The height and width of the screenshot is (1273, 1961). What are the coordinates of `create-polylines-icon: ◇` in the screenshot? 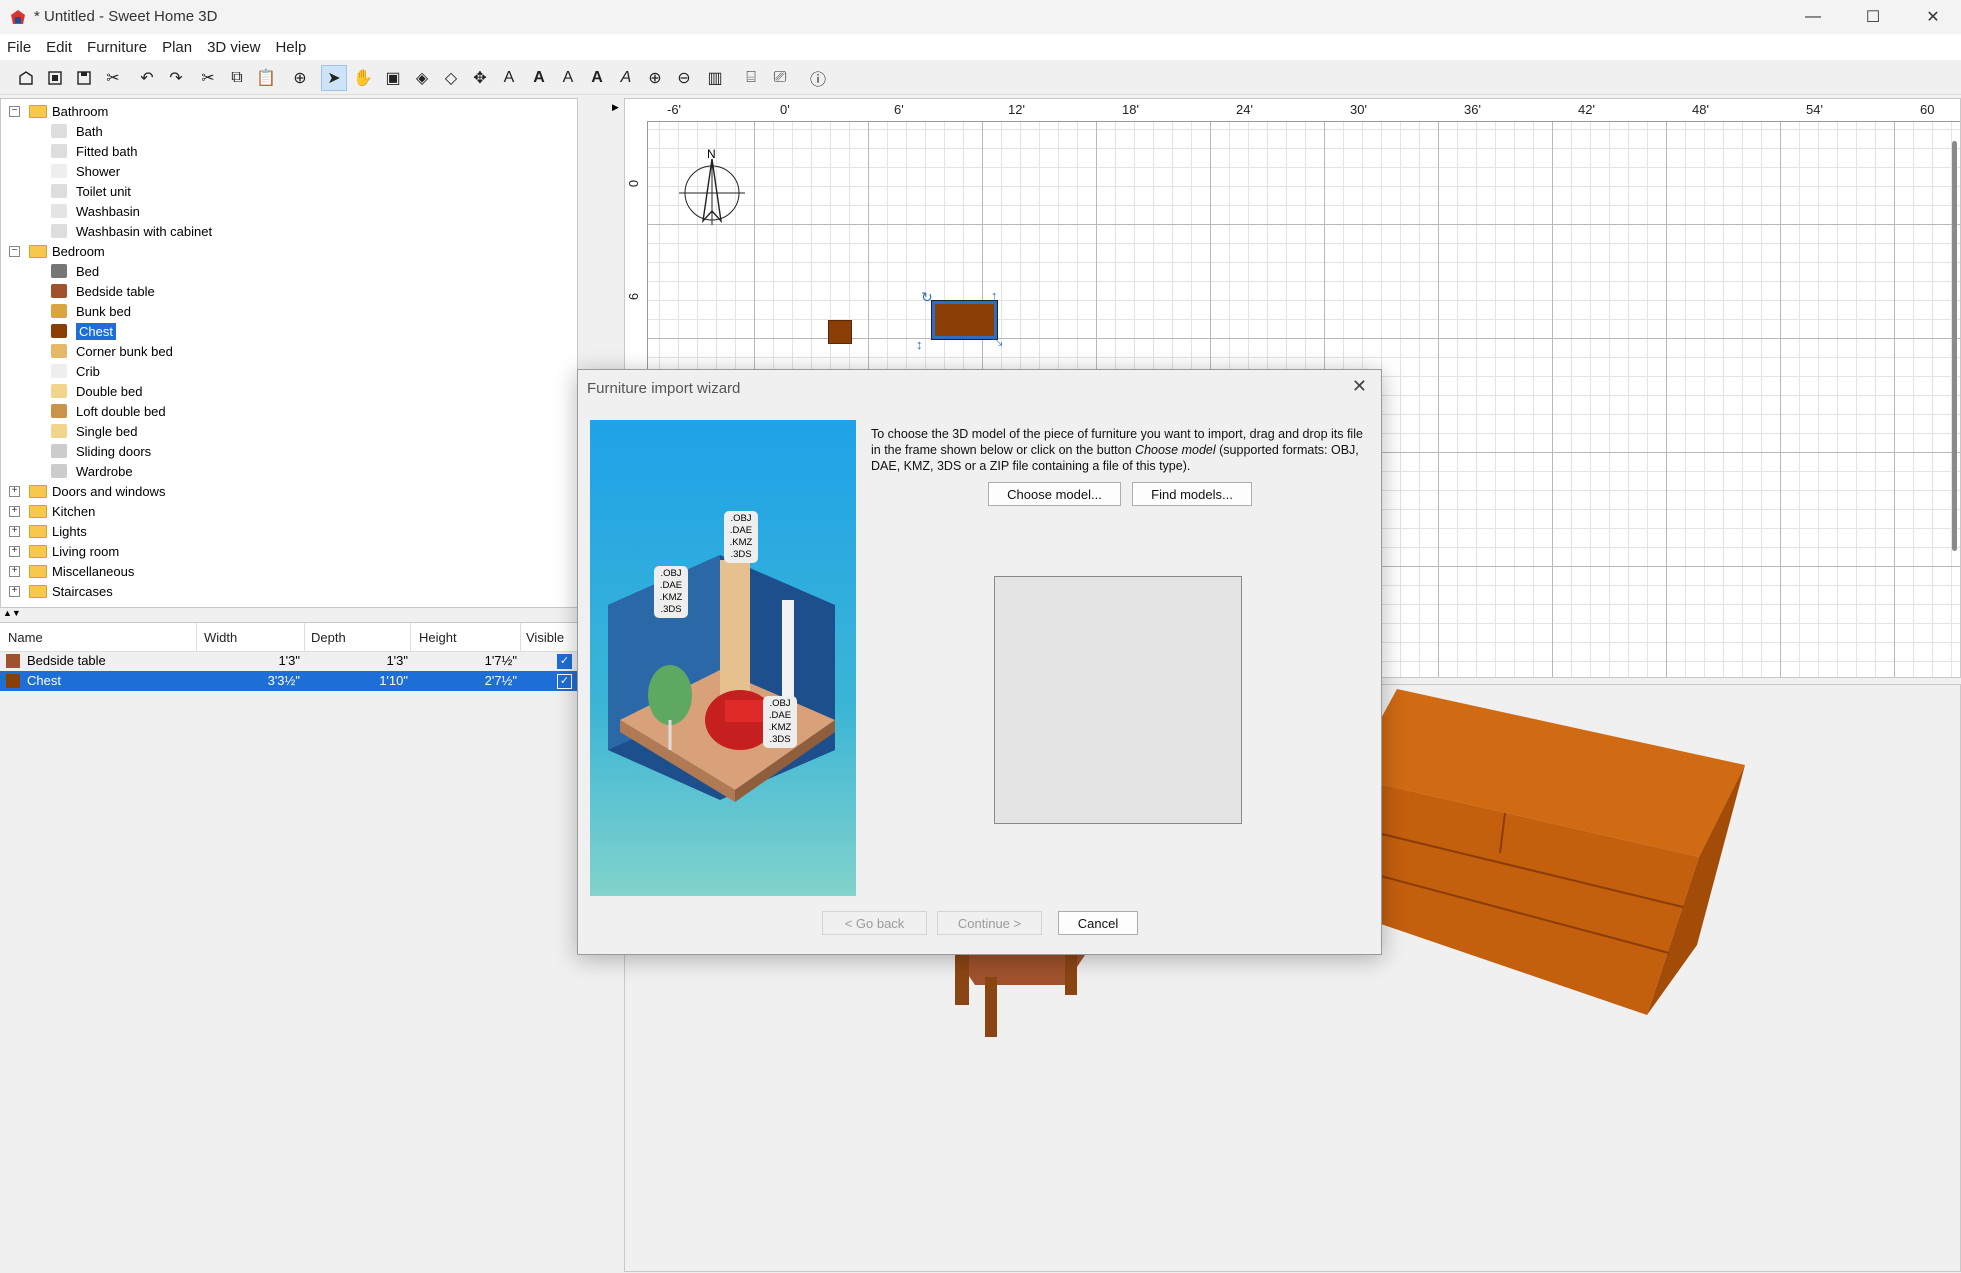 It's located at (451, 78).